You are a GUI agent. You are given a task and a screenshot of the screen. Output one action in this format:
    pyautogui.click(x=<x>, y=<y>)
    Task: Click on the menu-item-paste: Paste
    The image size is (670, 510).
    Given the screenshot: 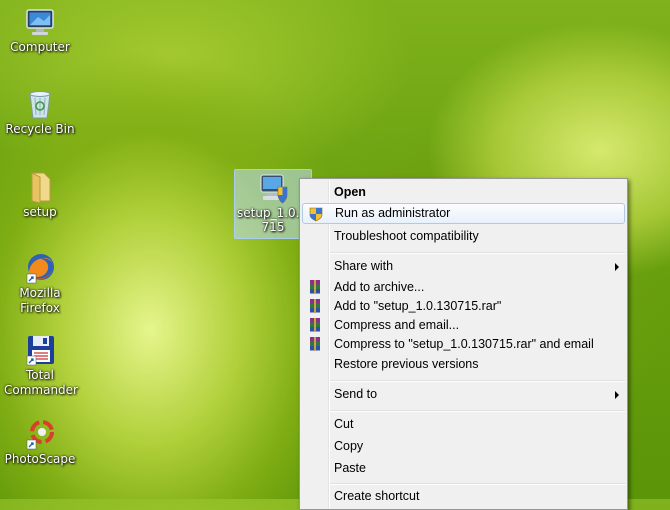 What is the action you would take?
    pyautogui.click(x=463, y=468)
    